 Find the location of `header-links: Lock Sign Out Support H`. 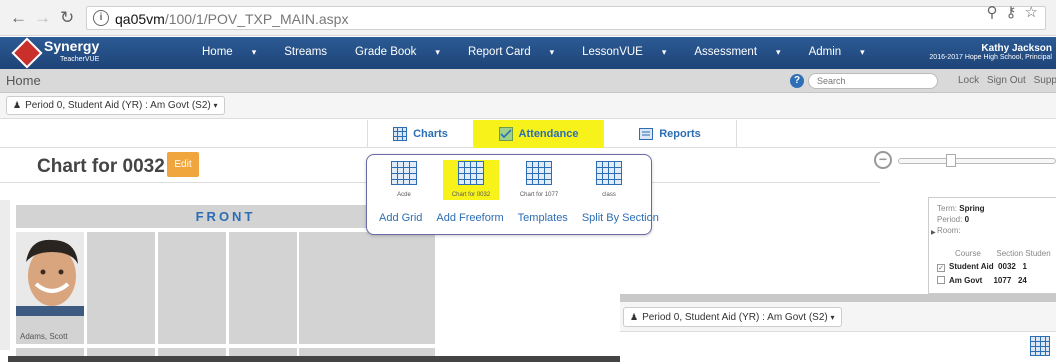

header-links: Lock Sign Out Support H is located at coordinates (1007, 80).